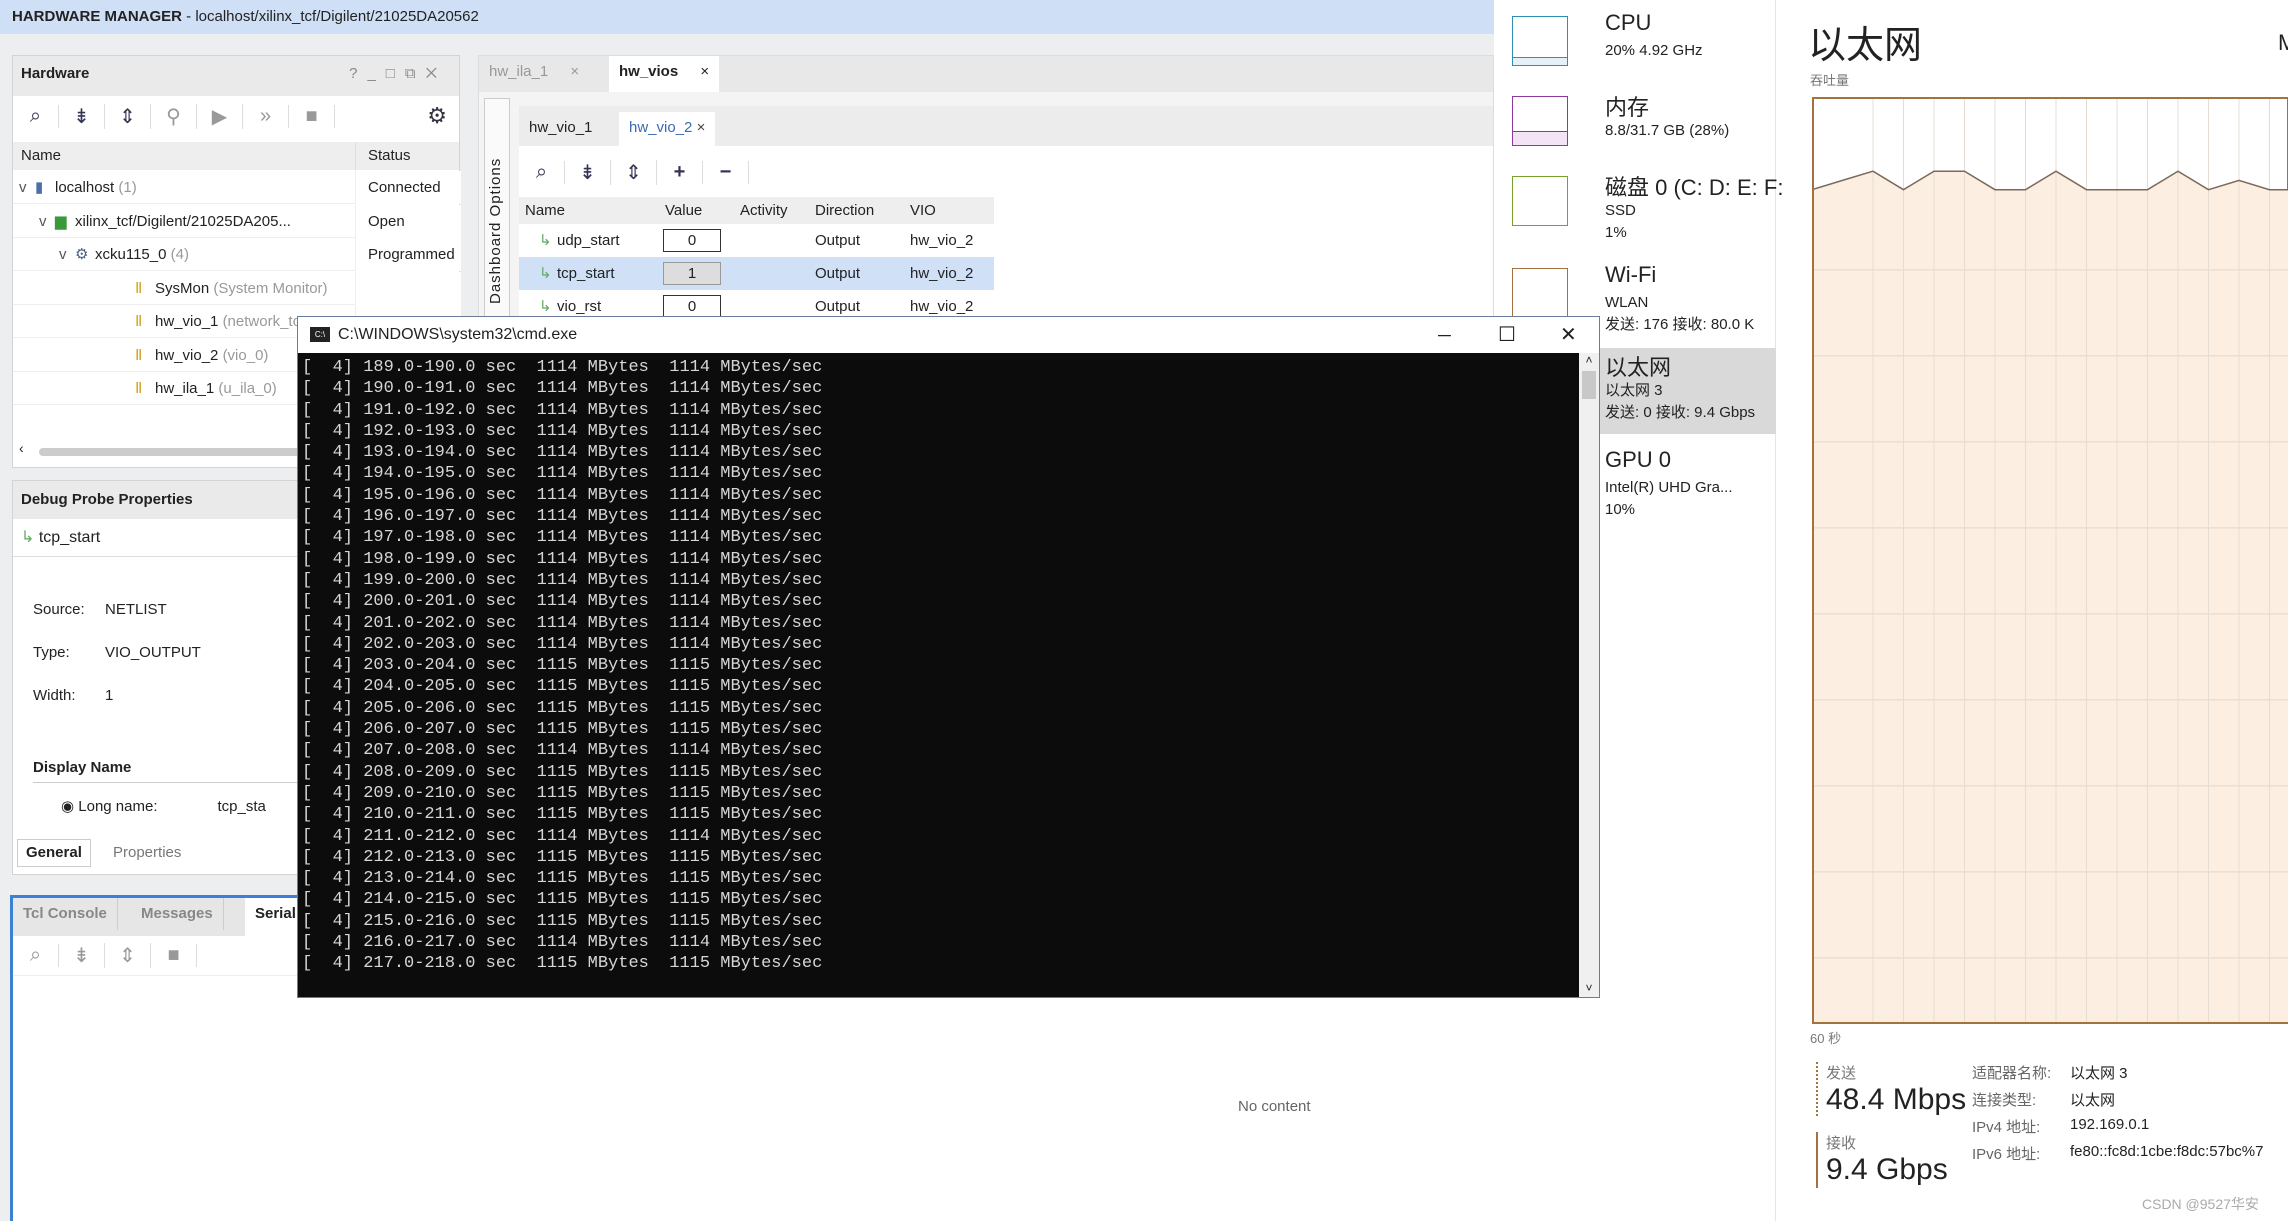  I want to click on resource-item: 内存 8.8/31.7 GB (28%), so click(1635, 131).